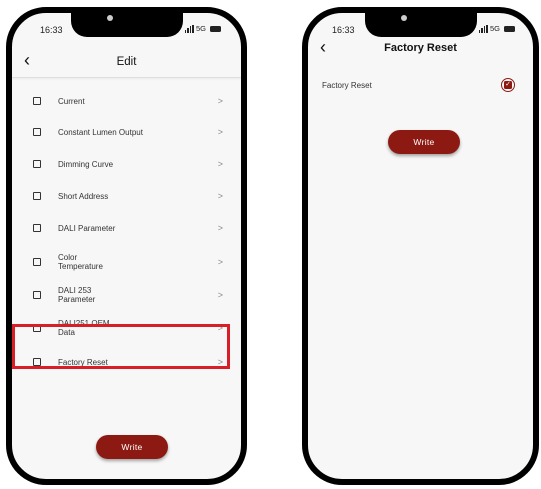 The height and width of the screenshot is (489, 541). Describe the element at coordinates (126, 196) in the screenshot. I see `list-item-short-address: Short Address >` at that location.